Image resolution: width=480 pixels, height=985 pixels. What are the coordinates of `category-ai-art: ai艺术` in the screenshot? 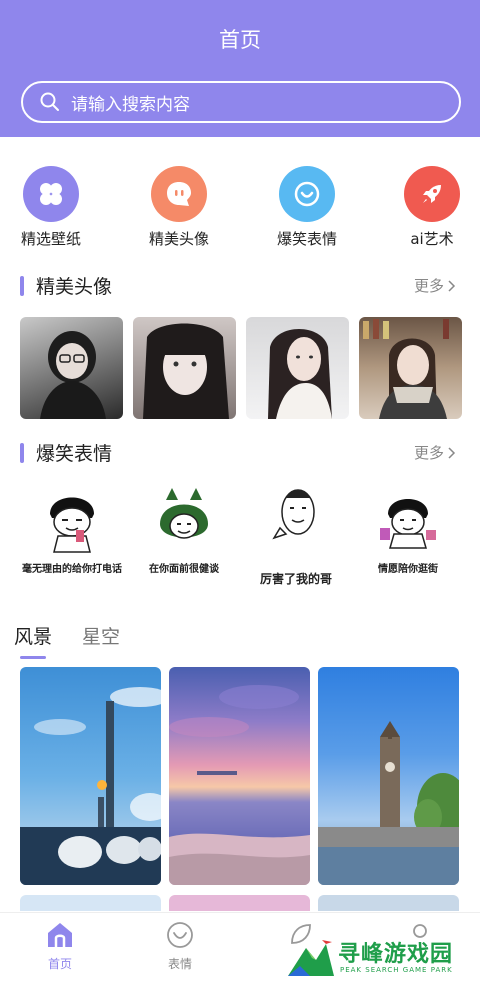 It's located at (431, 207).